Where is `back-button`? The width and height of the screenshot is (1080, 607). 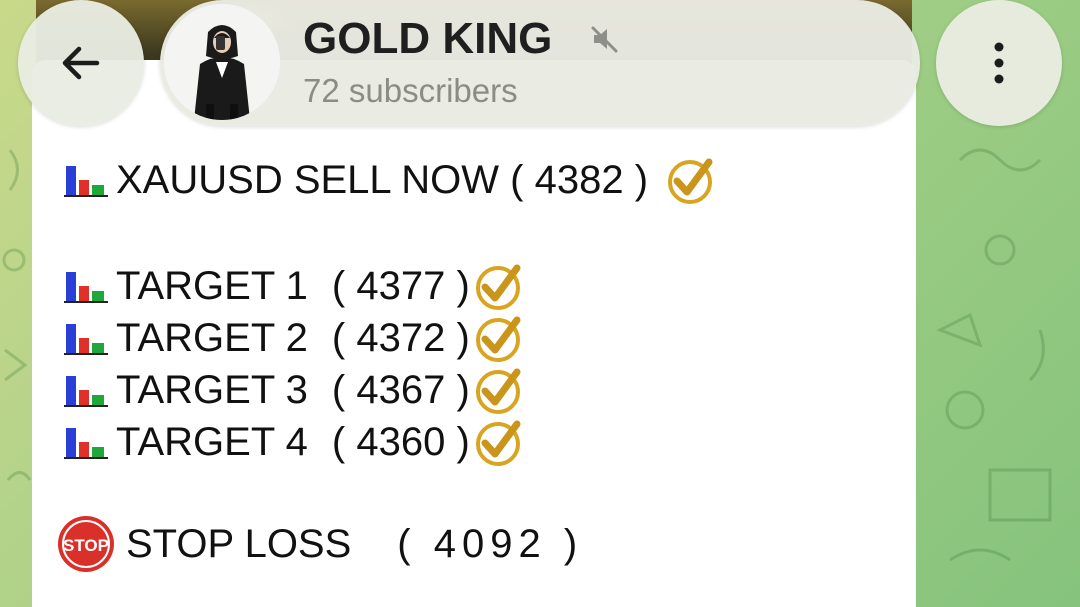 back-button is located at coordinates (81, 63).